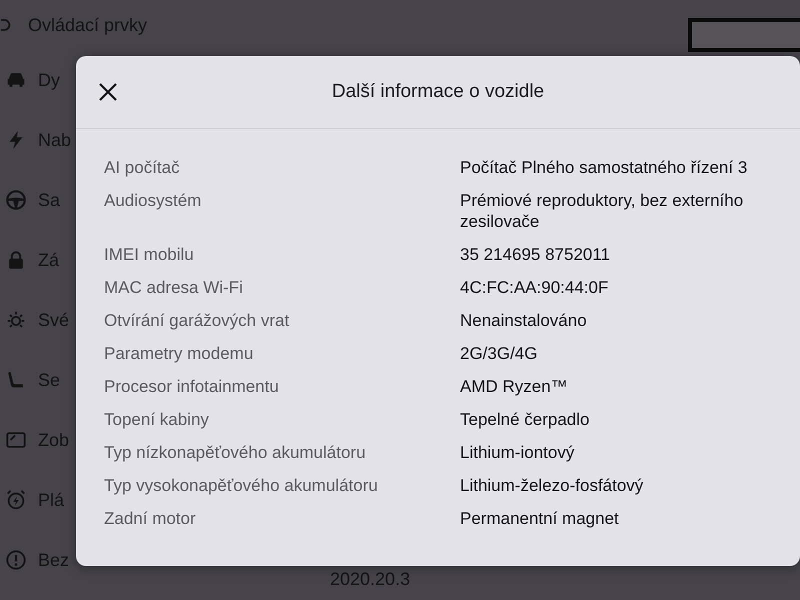  Describe the element at coordinates (604, 167) in the screenshot. I see `info-value: Počítač Plného samostatného řízení 3` at that location.